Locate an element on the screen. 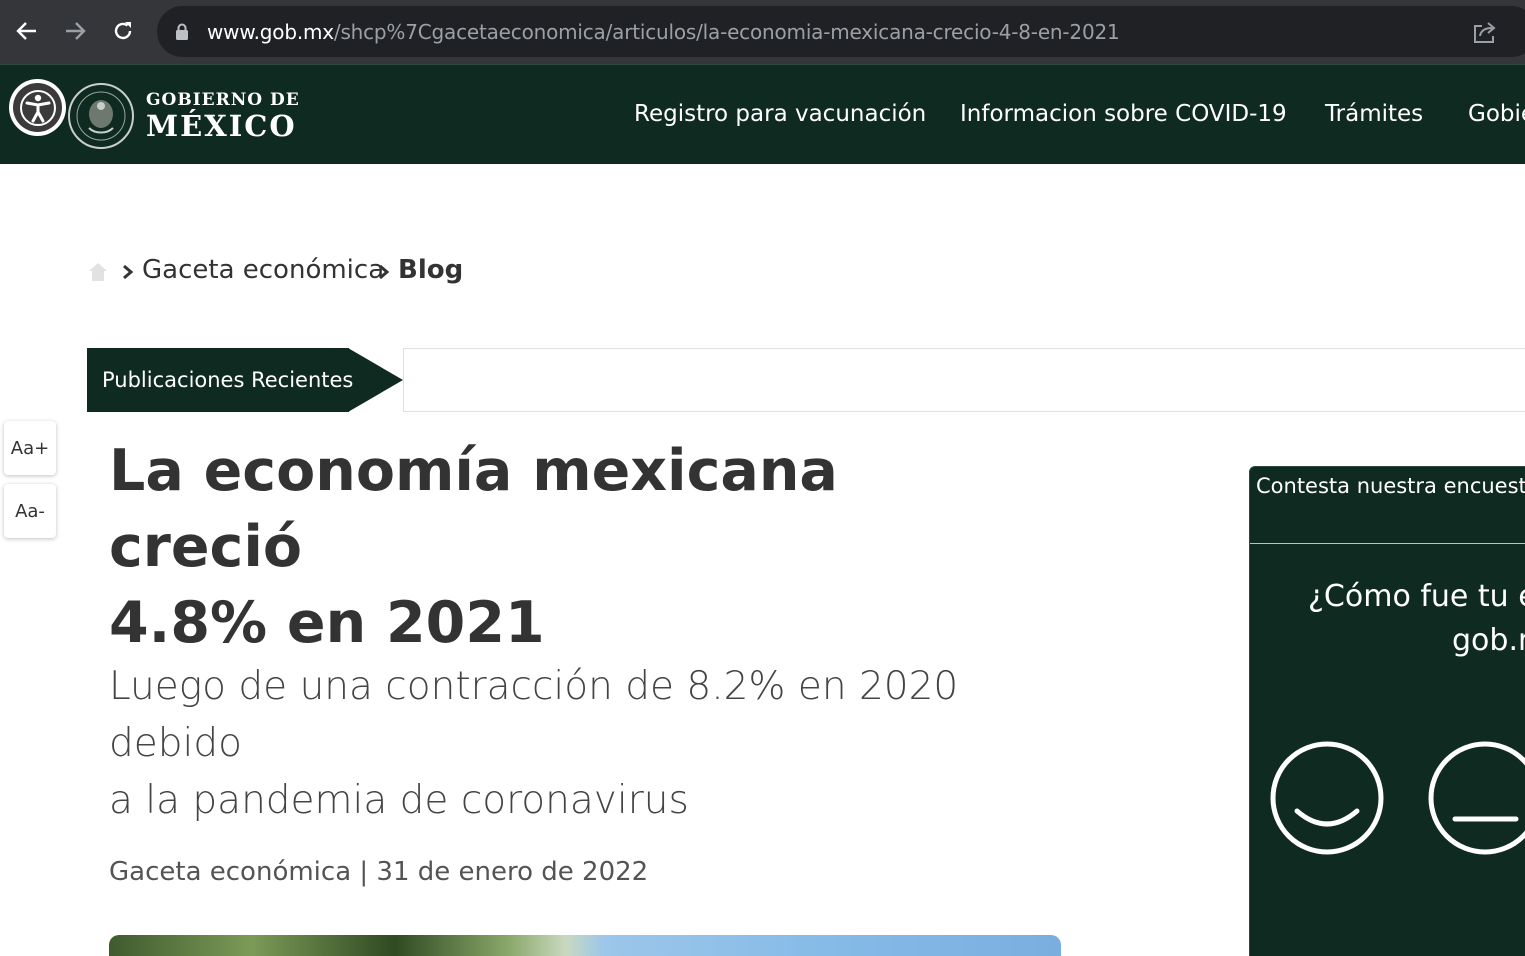 The height and width of the screenshot is (956, 1525). article-date: 31 de enero de 2022 is located at coordinates (512, 872).